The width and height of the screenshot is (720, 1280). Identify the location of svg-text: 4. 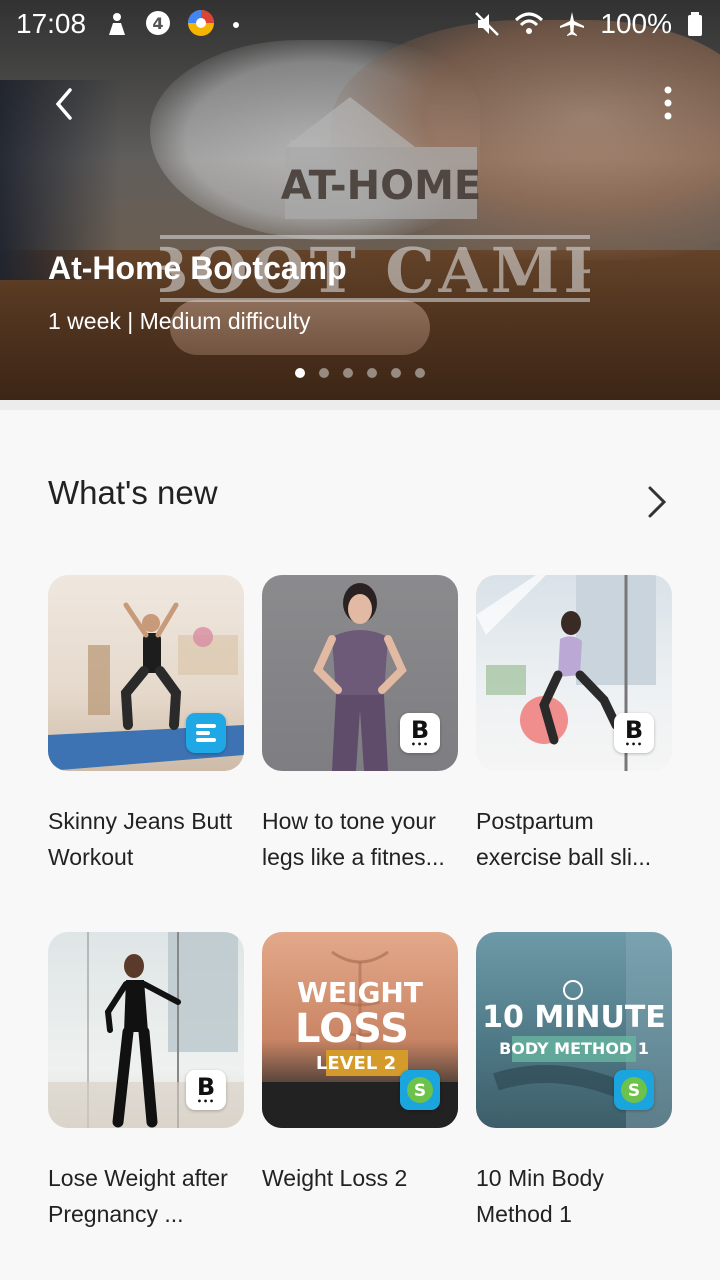
(157, 23).